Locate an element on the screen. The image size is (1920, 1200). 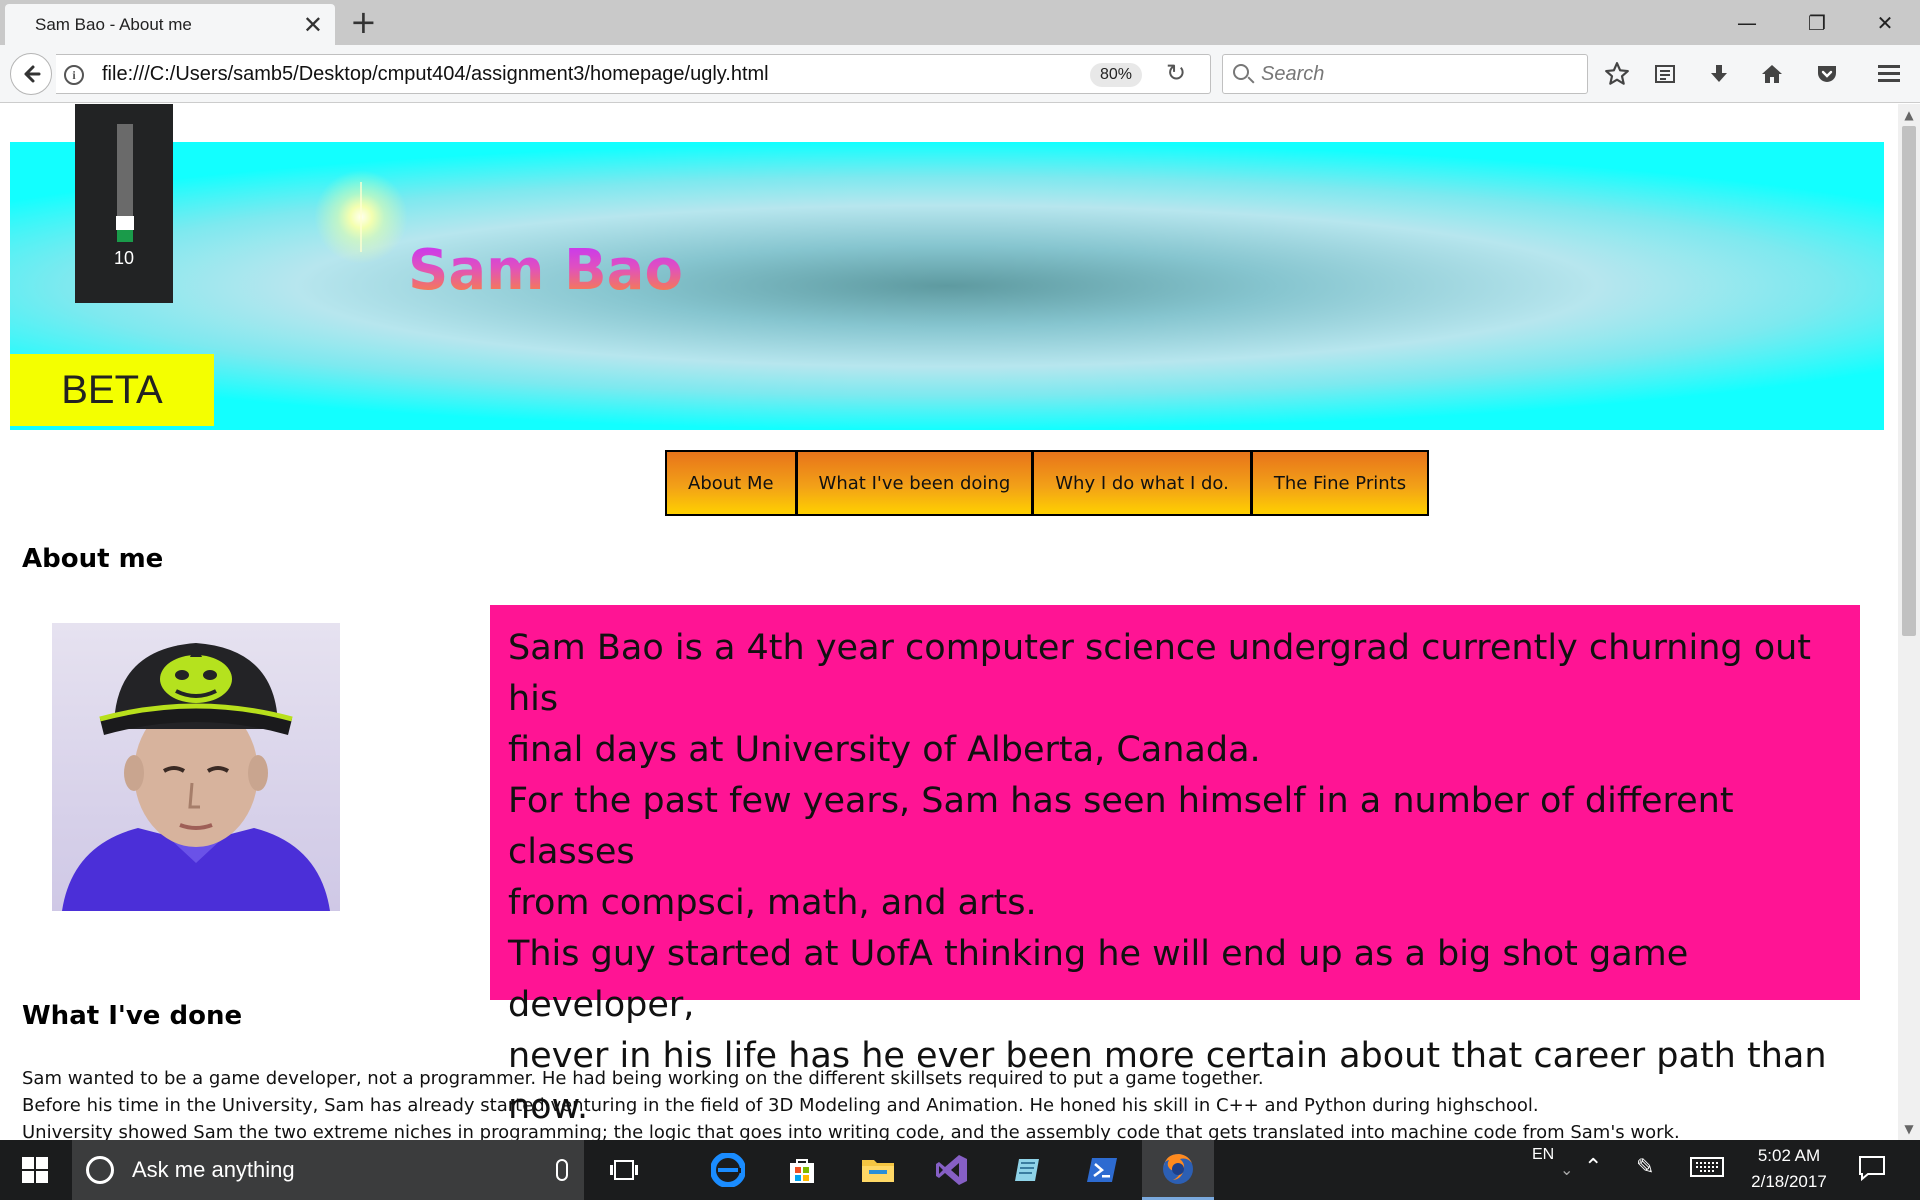
store-icon is located at coordinates (802, 1170).